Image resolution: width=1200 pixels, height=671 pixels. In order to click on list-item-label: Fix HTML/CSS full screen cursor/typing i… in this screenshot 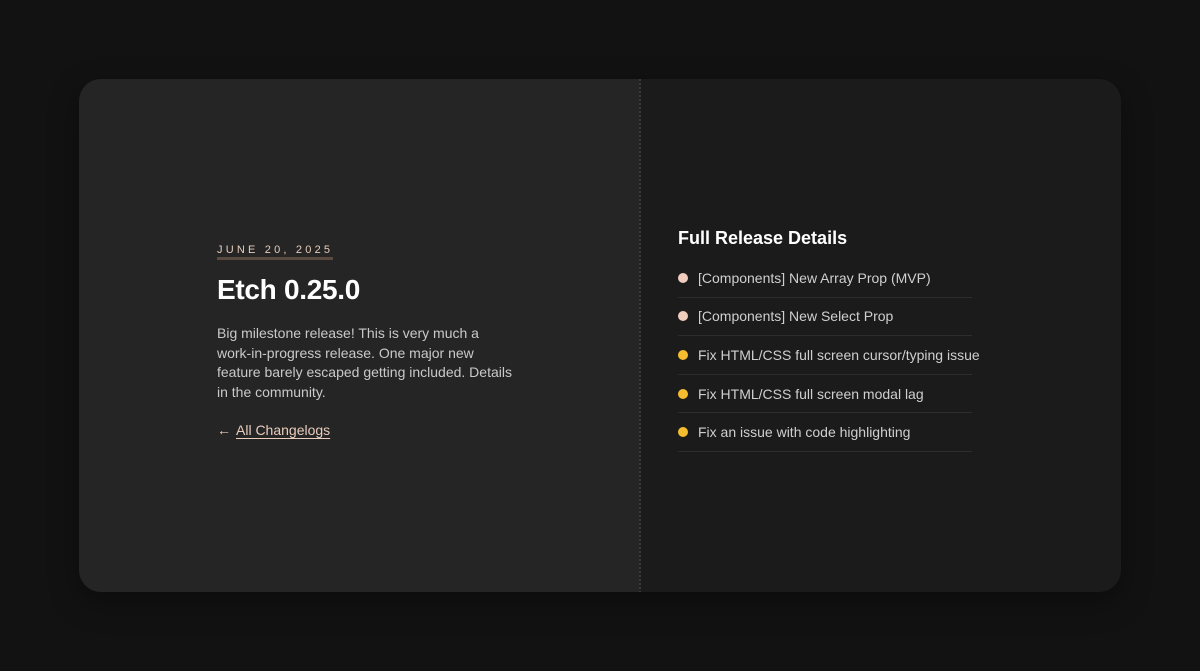, I will do `click(839, 354)`.